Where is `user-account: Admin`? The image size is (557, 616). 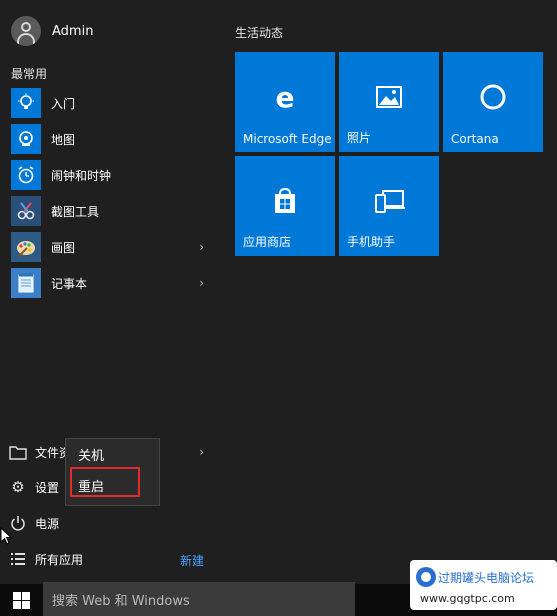
user-account: Admin is located at coordinates (110, 31).